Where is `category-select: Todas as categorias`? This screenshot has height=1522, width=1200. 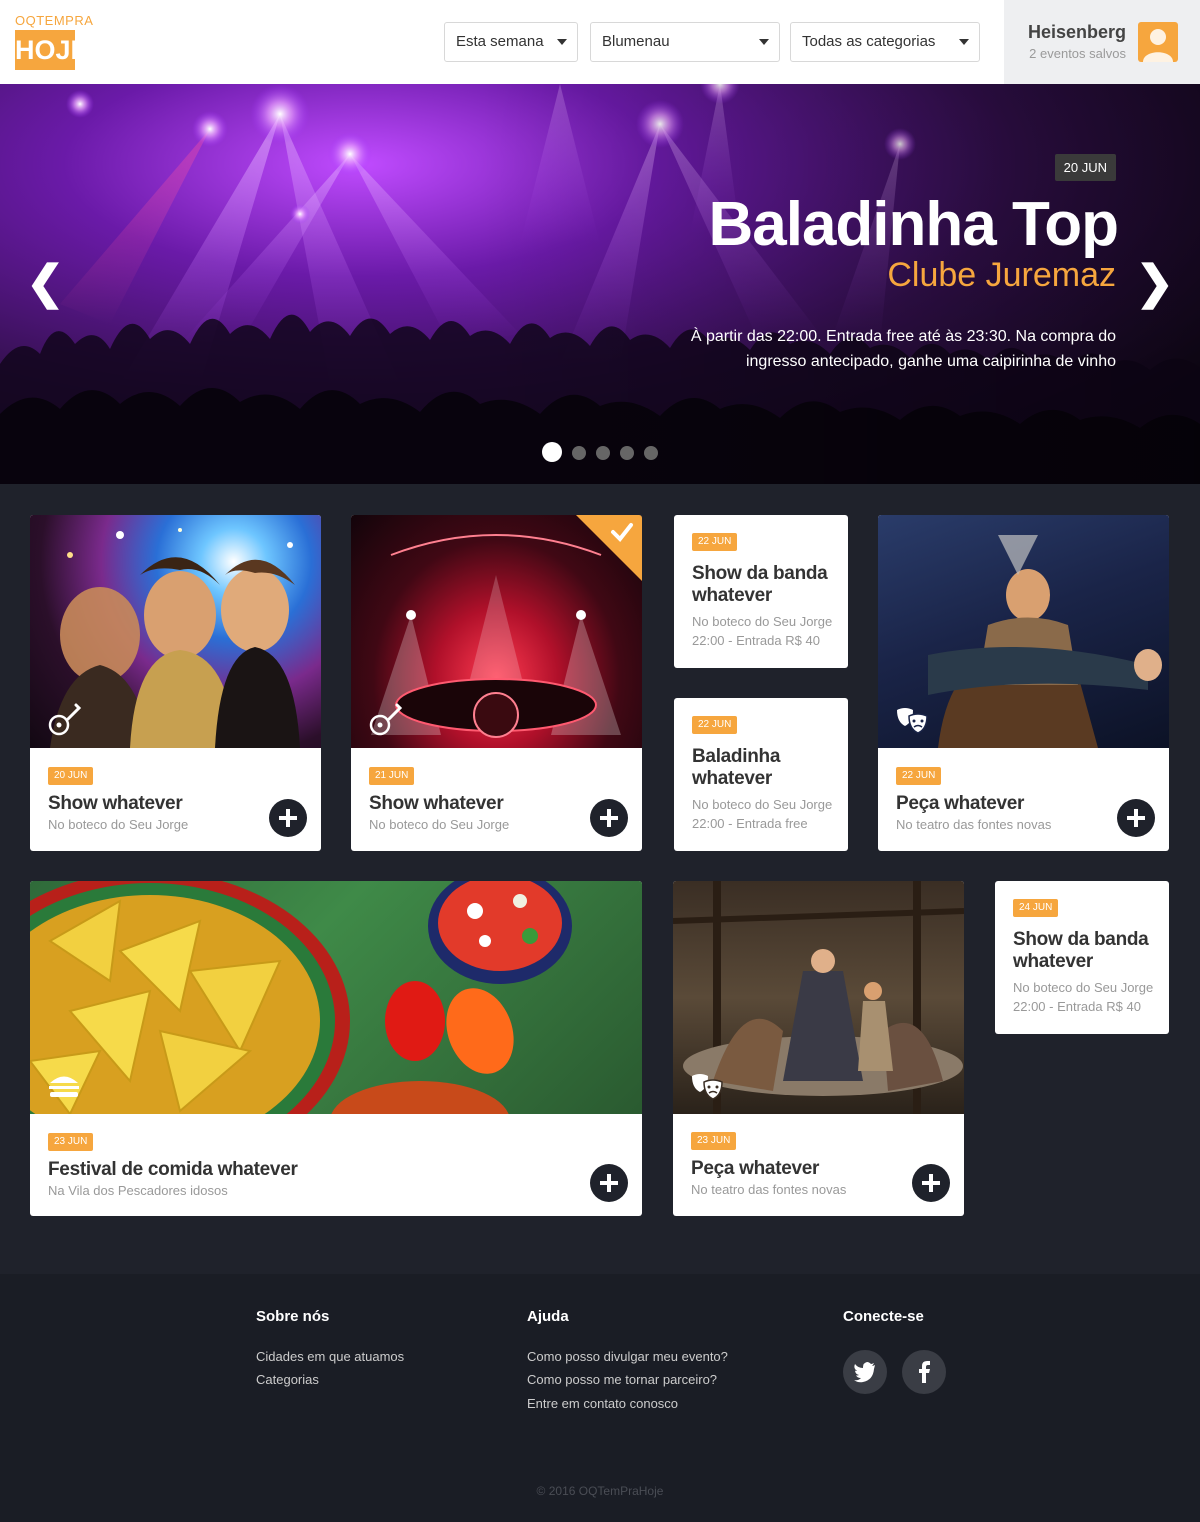
category-select: Todas as categorias is located at coordinates (885, 42).